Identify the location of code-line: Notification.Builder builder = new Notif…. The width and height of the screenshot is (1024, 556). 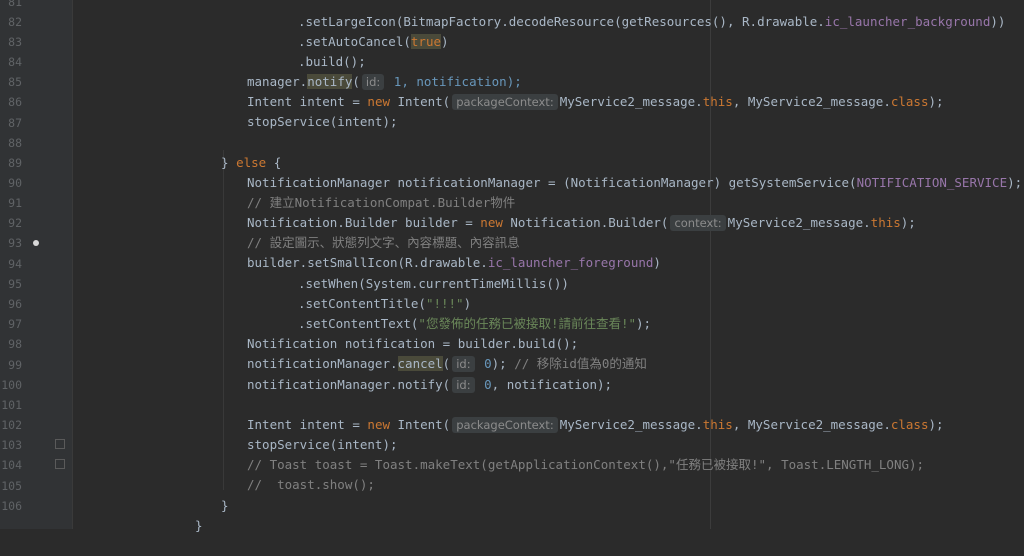
(581, 223).